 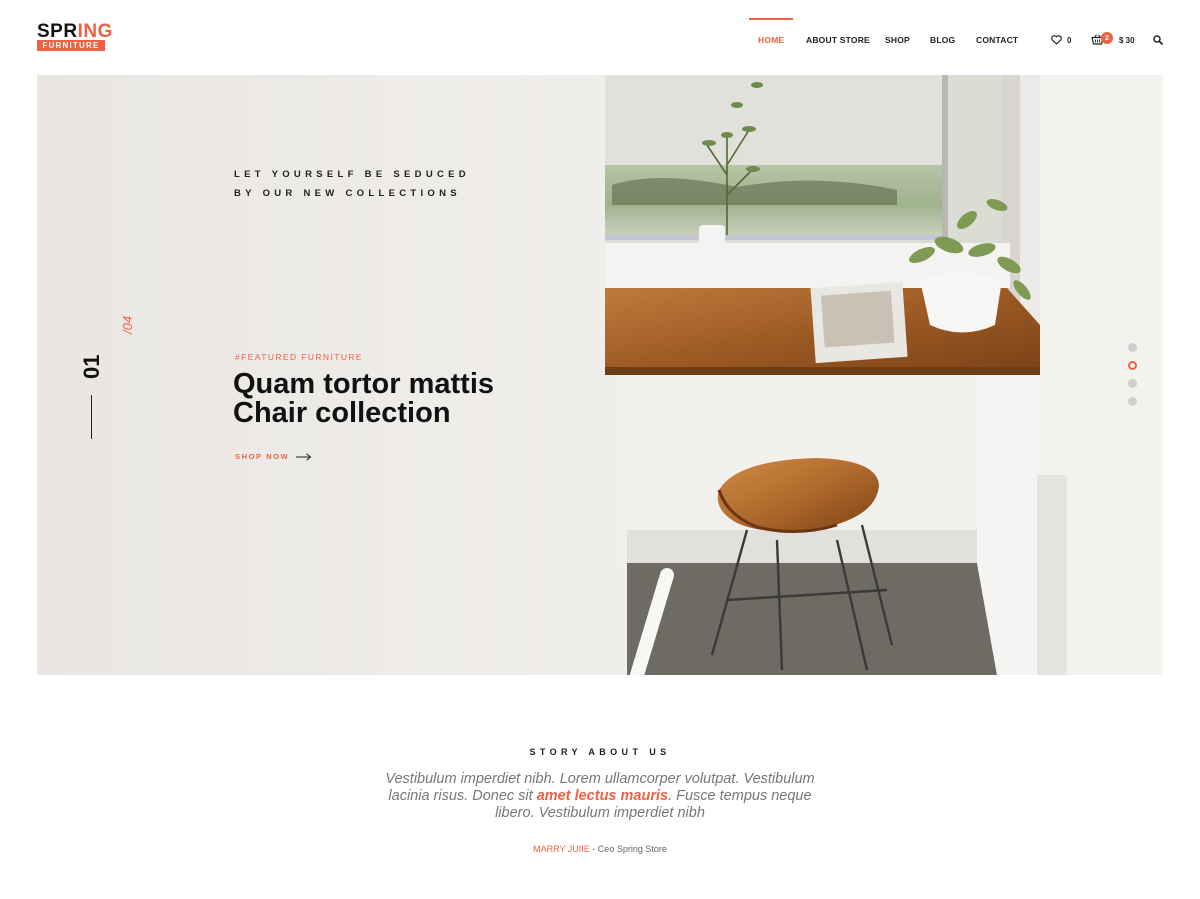 What do you see at coordinates (304, 457) in the screenshot?
I see `arrow-right-icon` at bounding box center [304, 457].